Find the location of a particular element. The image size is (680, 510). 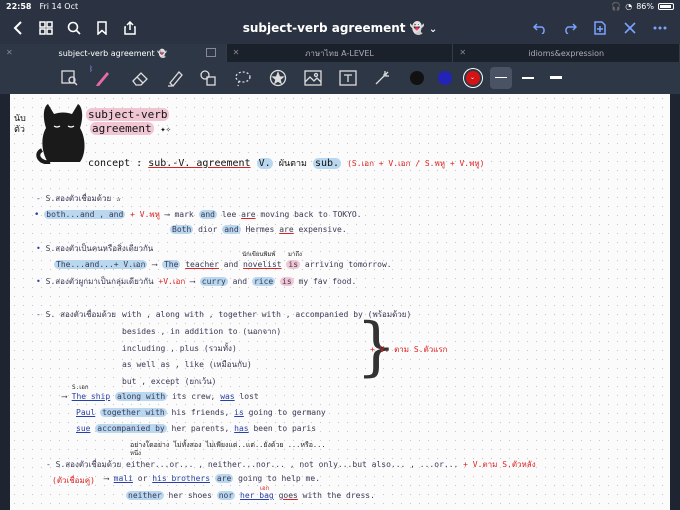

s3-paren: (ตัวเชื่อมคู่) is located at coordinates (73, 480).